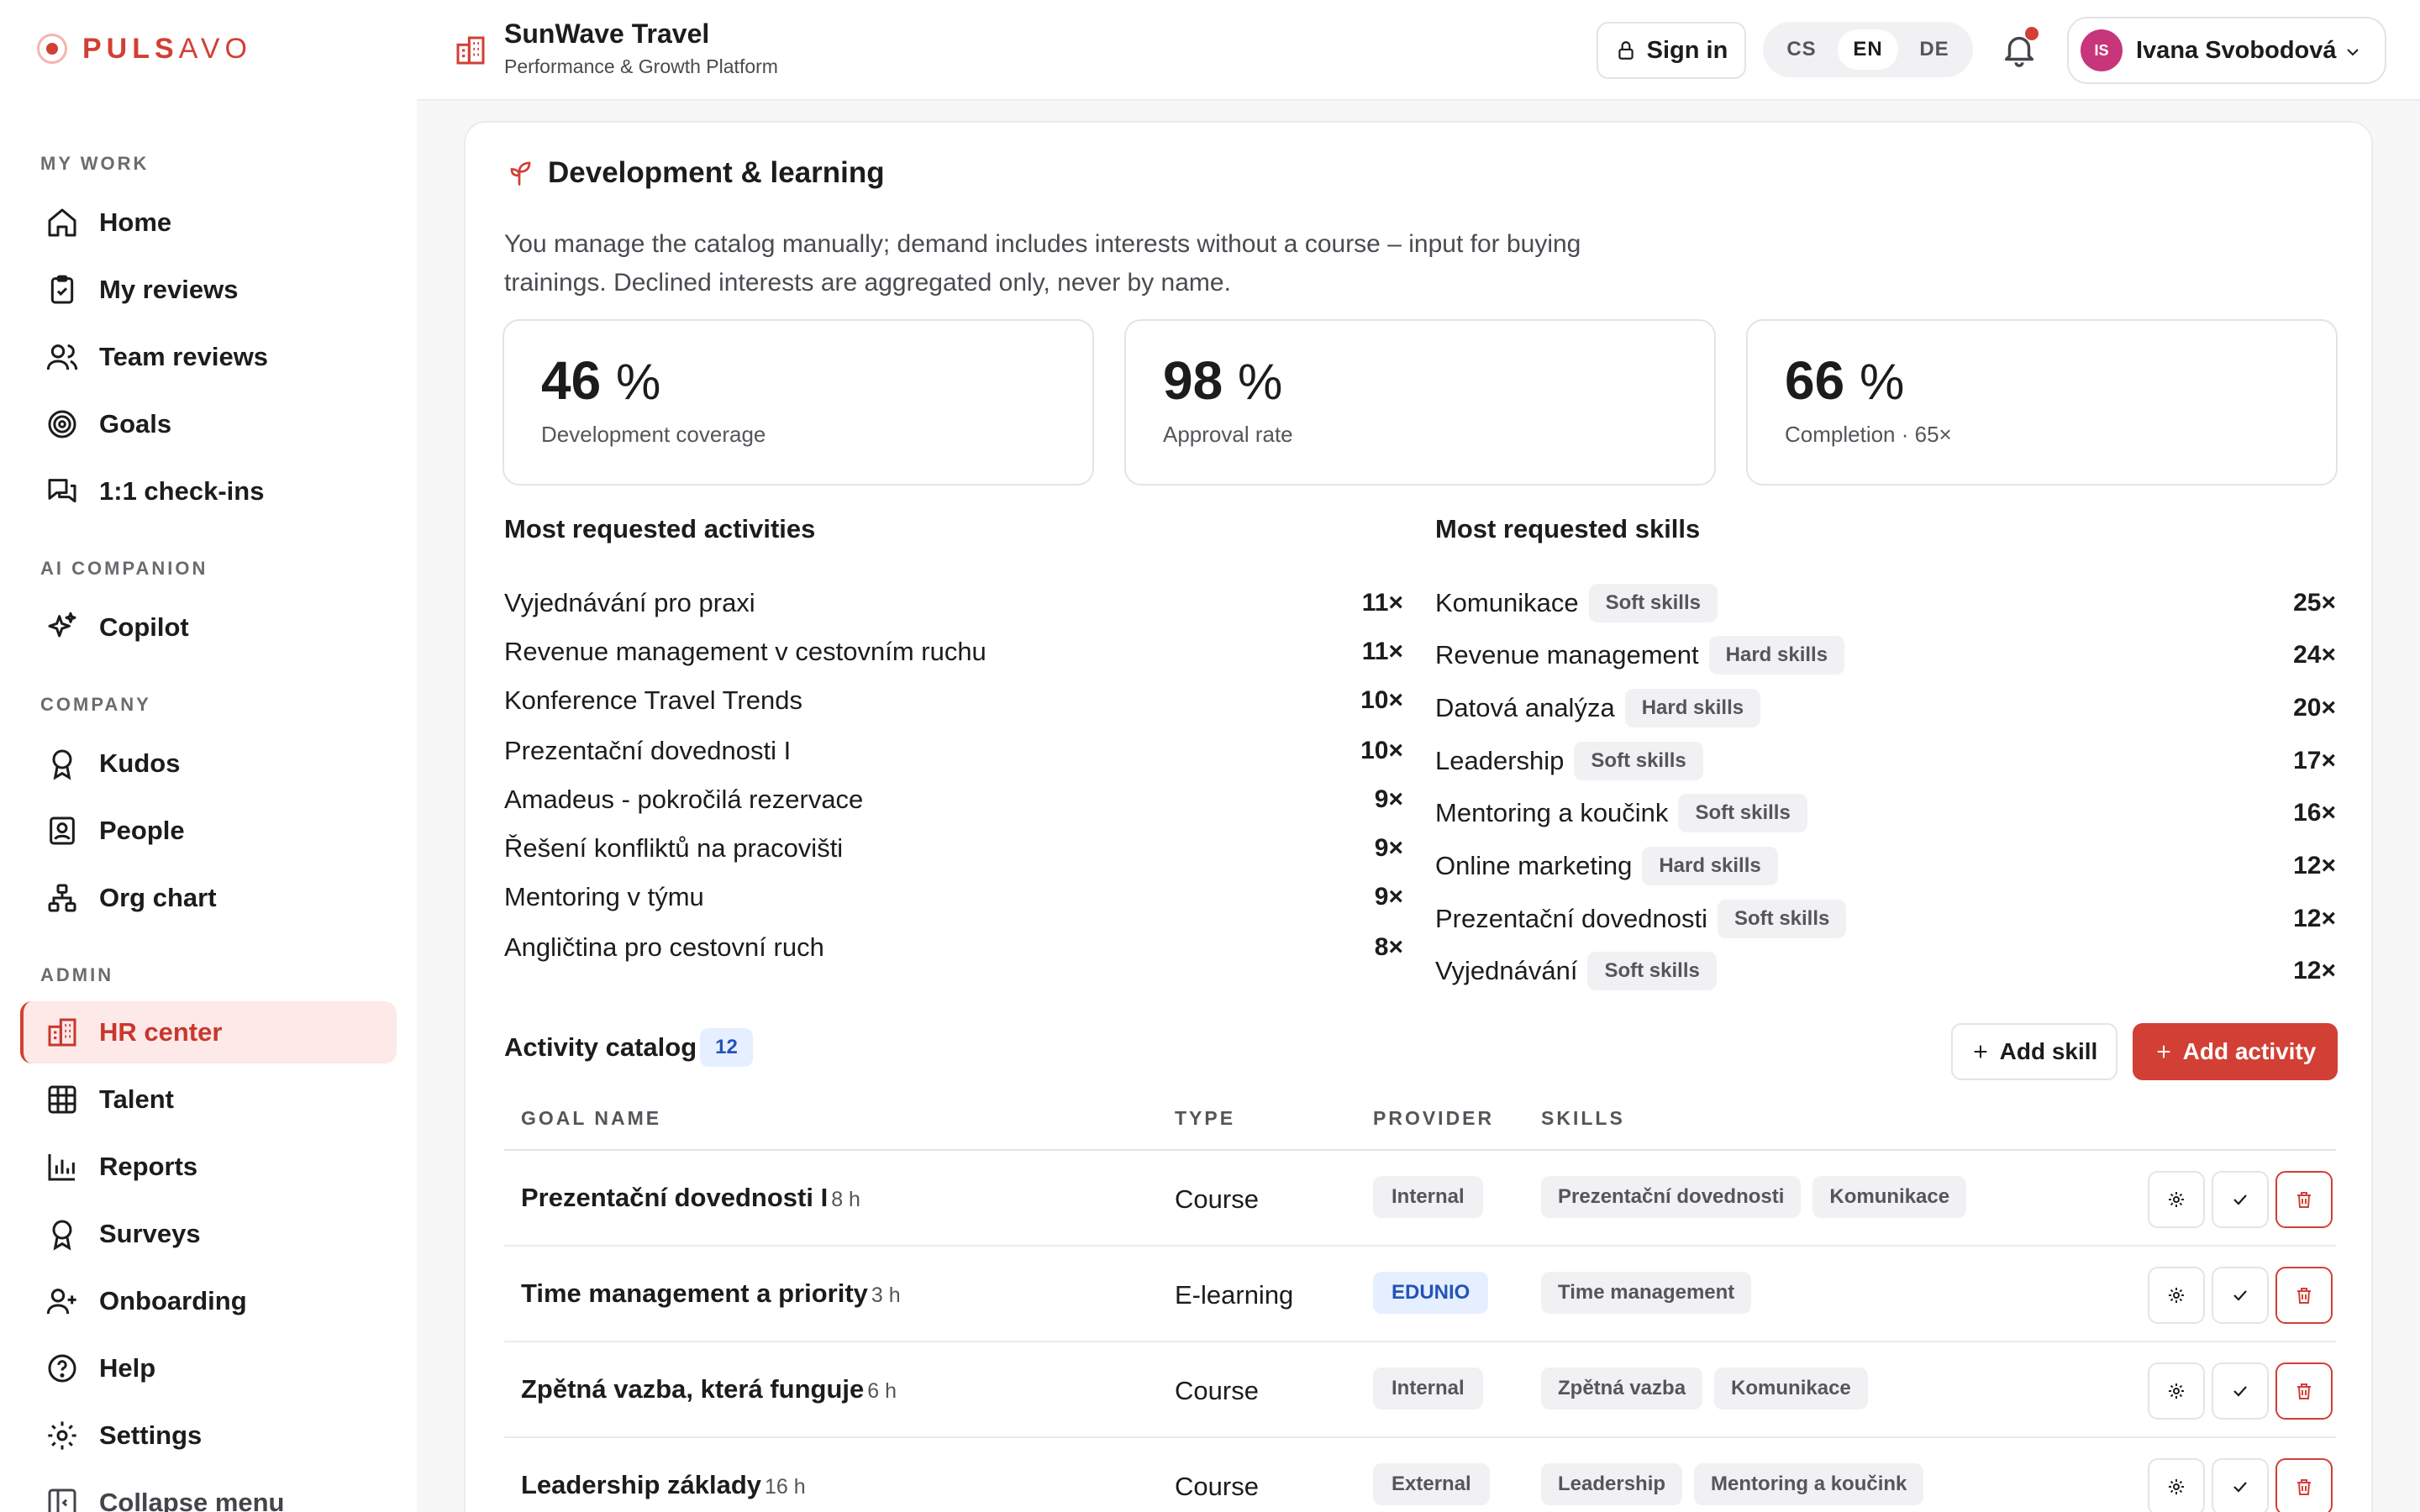  What do you see at coordinates (1934, 49) in the screenshot?
I see `lang-de: DE` at bounding box center [1934, 49].